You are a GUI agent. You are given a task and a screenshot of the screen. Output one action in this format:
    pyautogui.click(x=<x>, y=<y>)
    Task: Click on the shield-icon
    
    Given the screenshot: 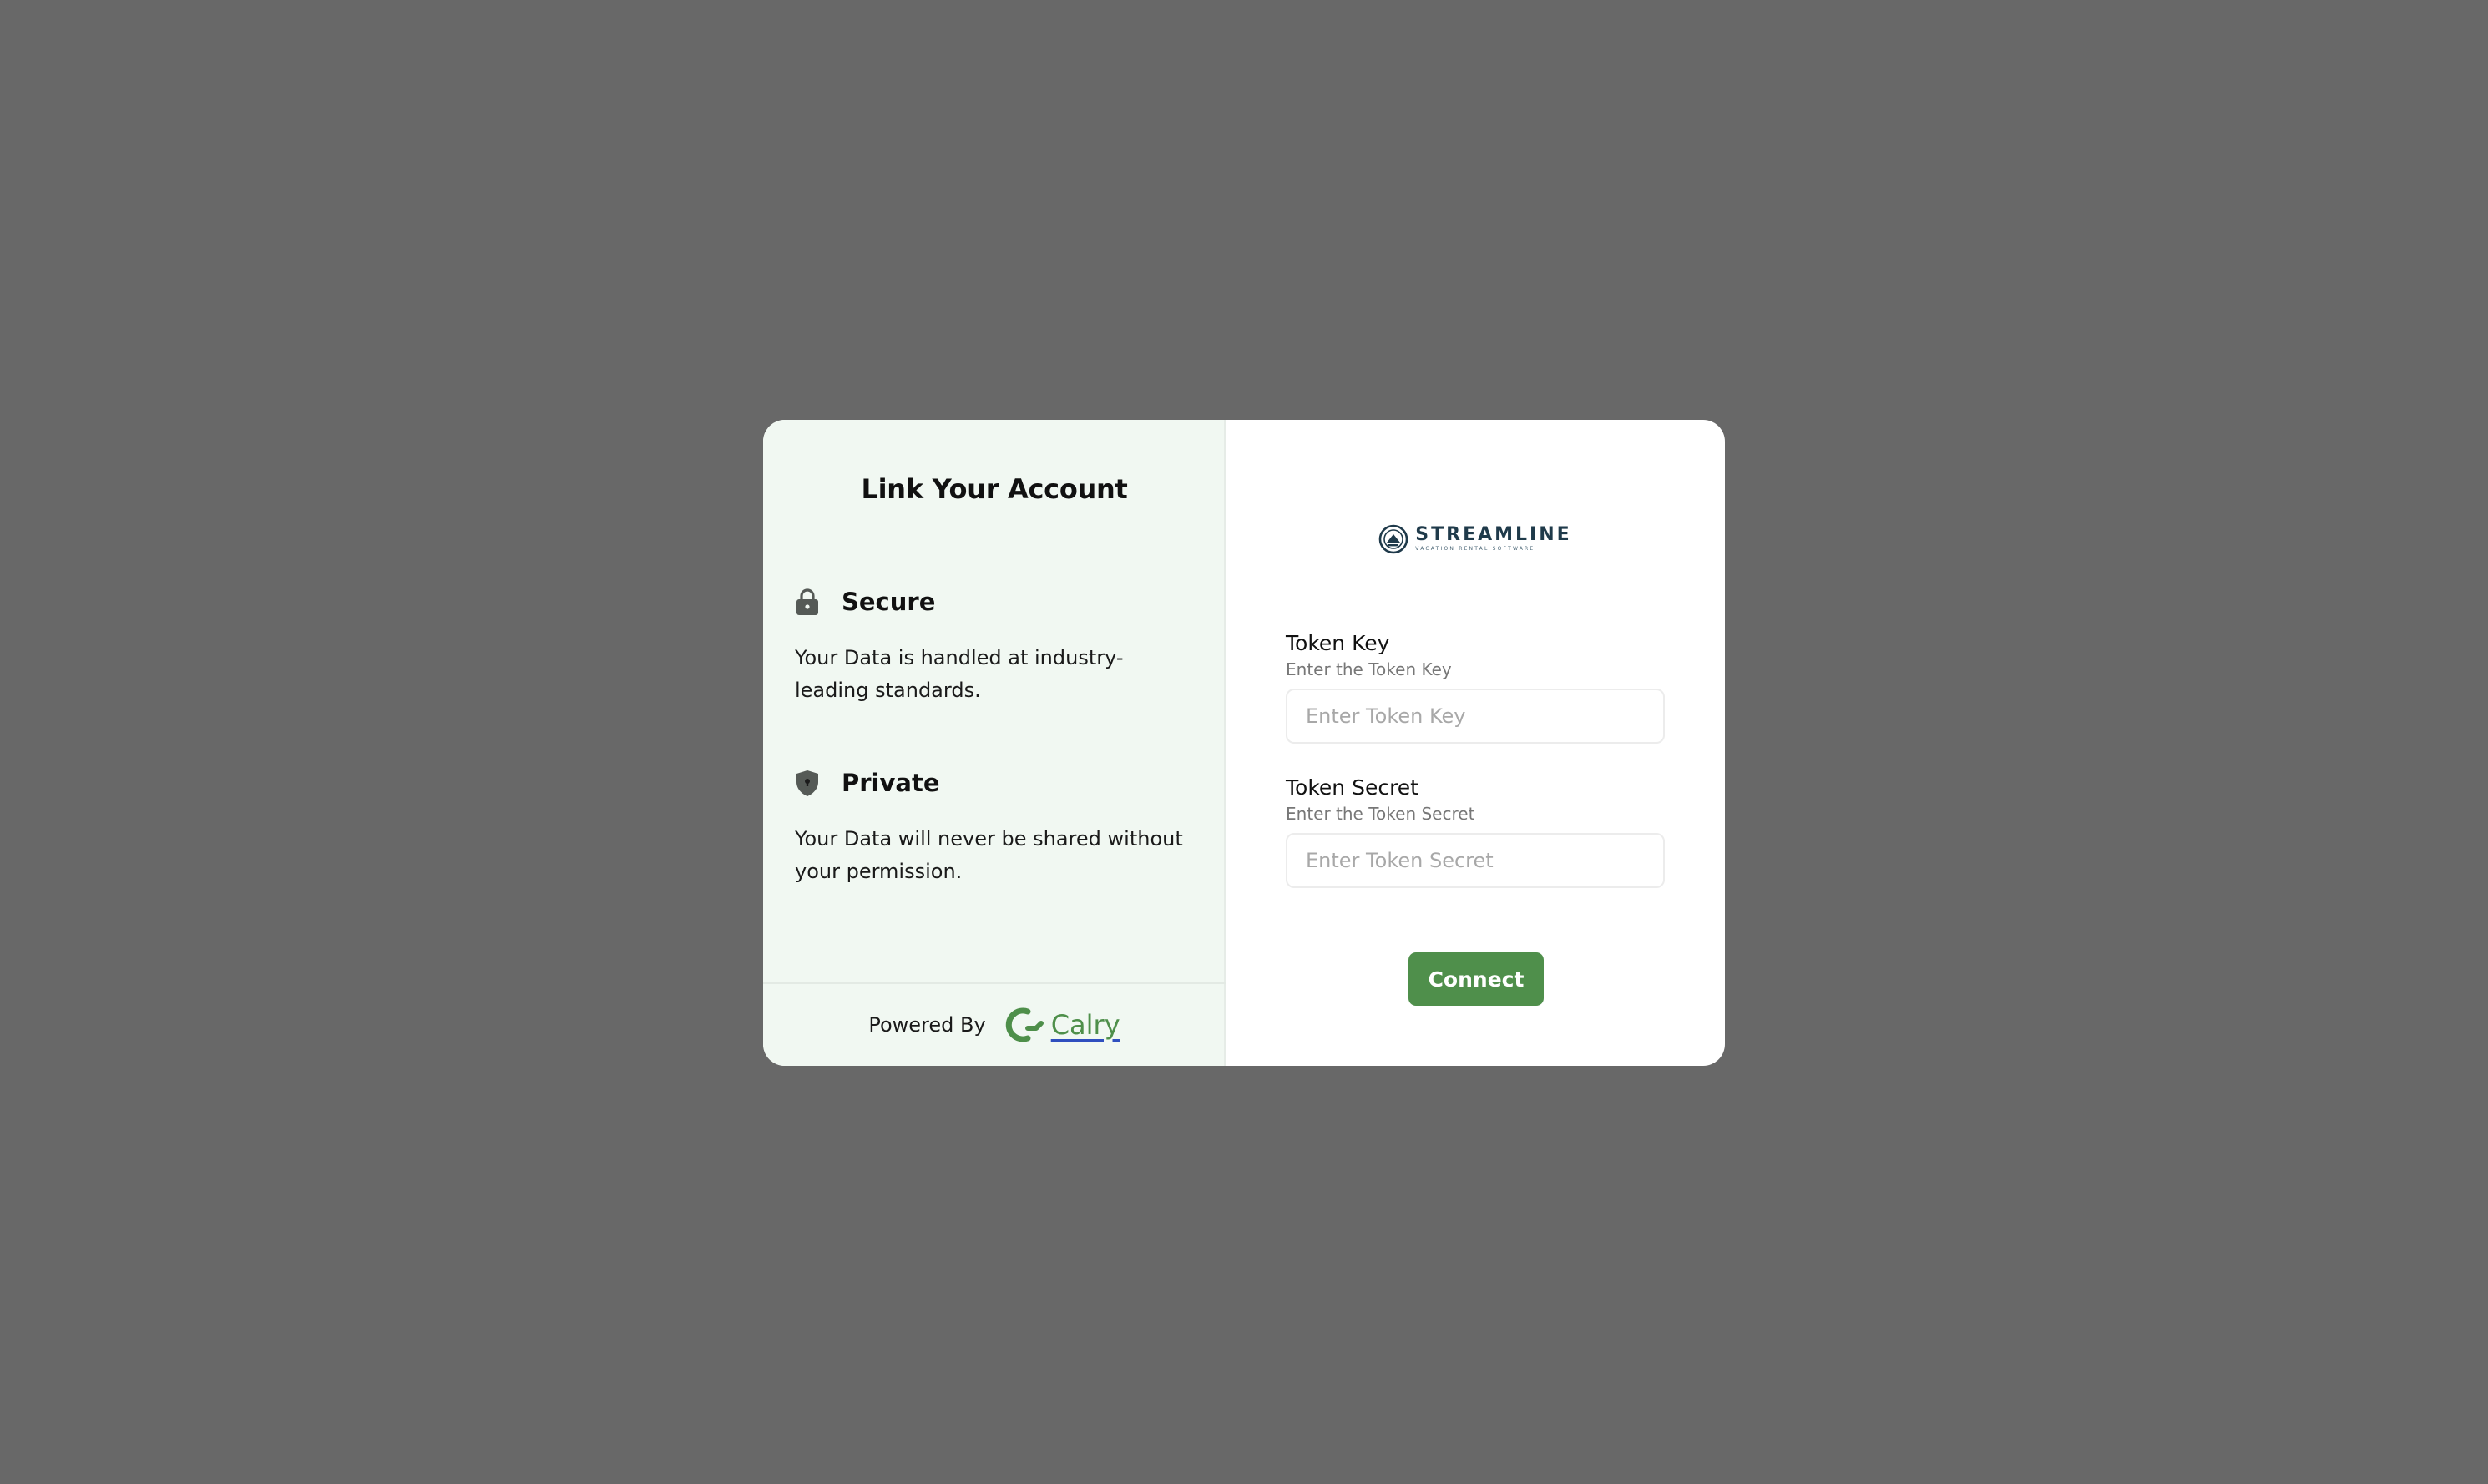 What is the action you would take?
    pyautogui.click(x=809, y=783)
    